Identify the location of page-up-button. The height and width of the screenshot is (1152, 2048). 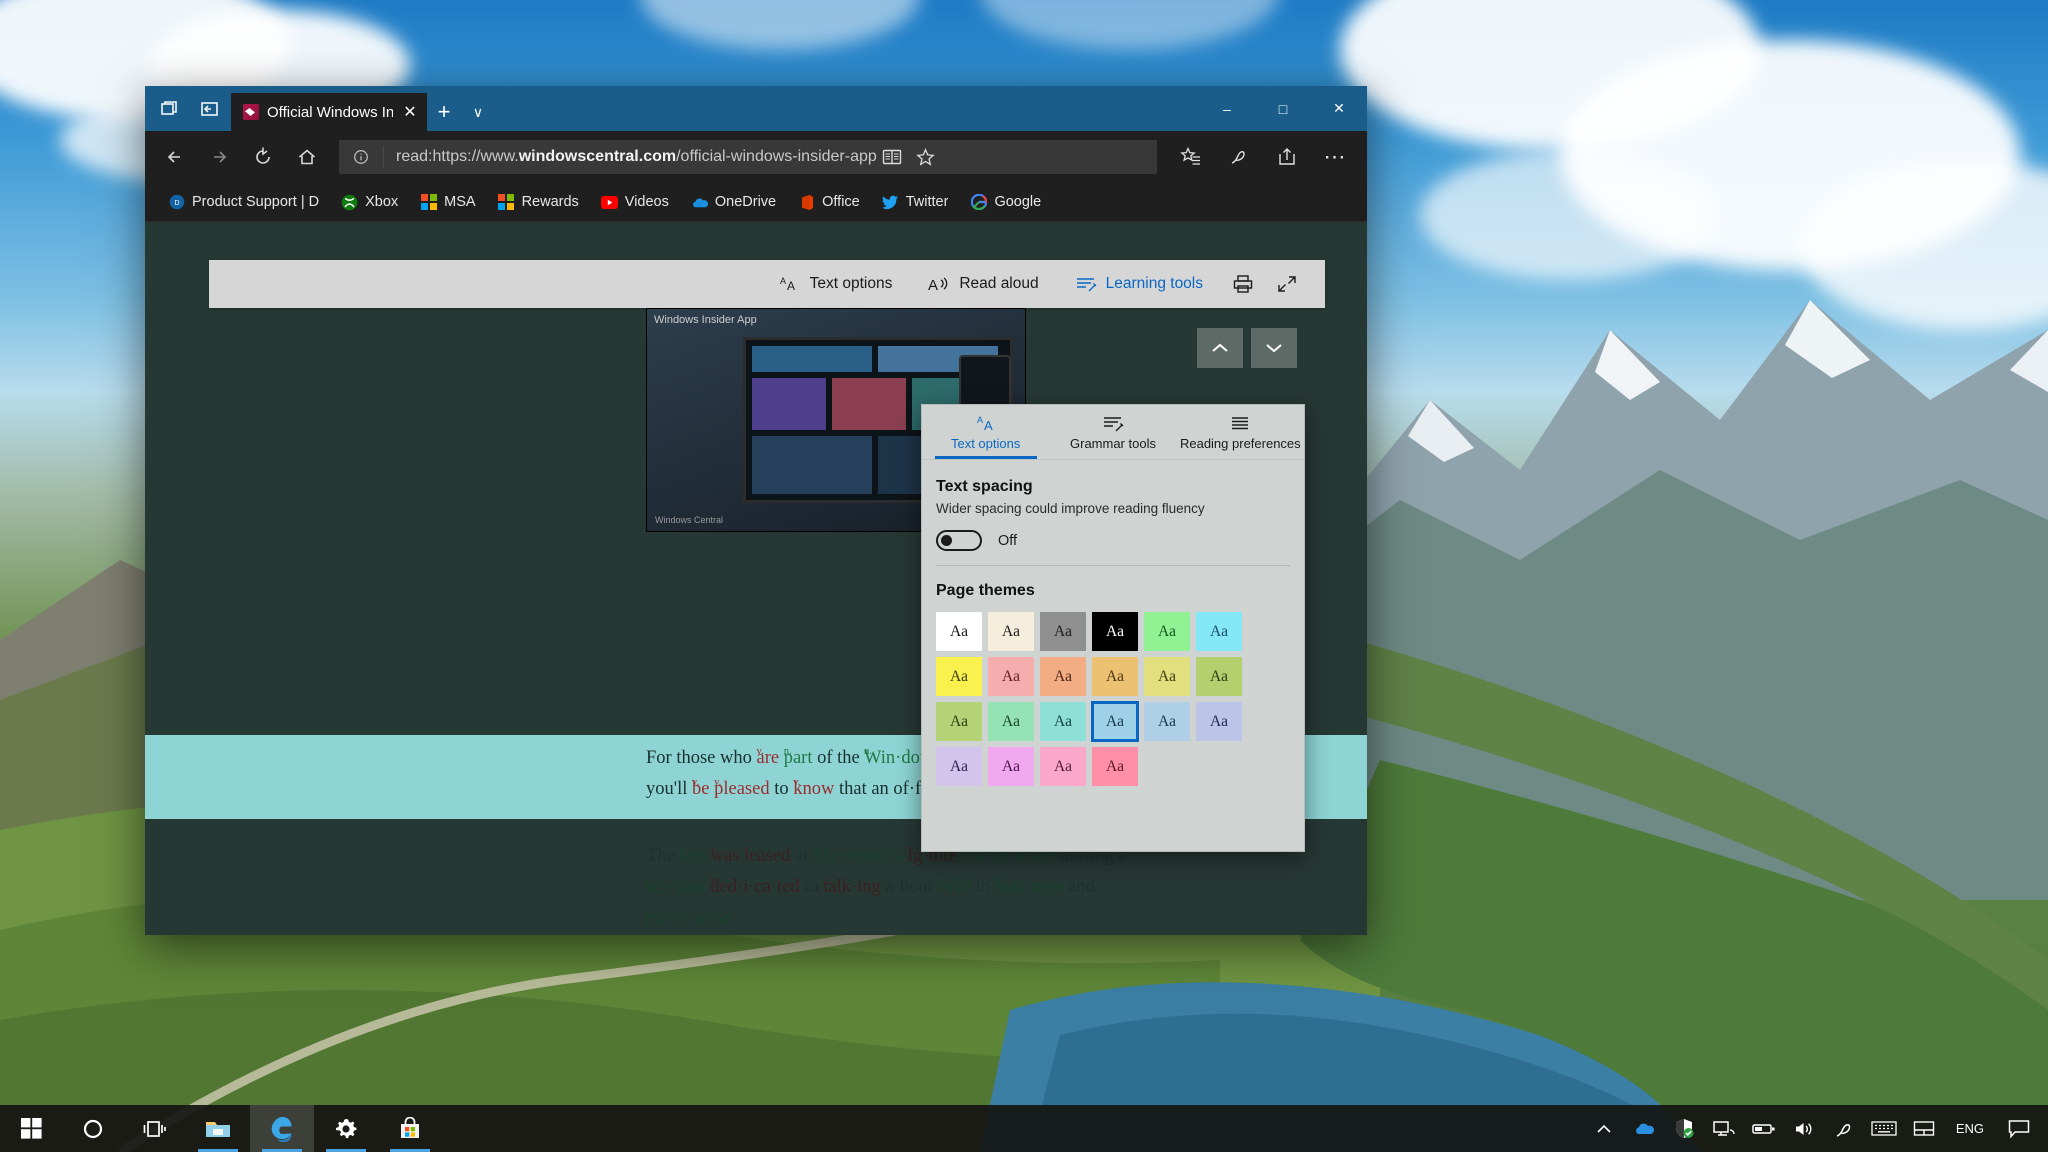
(1220, 348).